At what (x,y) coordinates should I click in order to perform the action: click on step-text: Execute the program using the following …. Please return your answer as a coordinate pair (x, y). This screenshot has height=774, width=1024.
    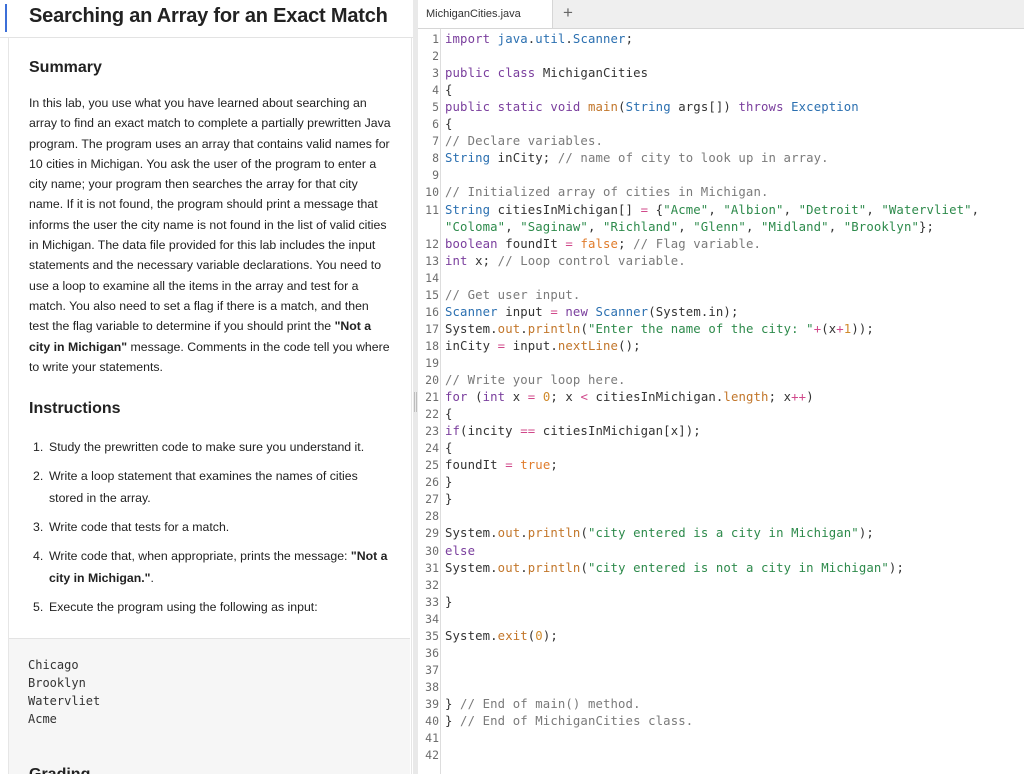
    Looking at the image, I should click on (183, 607).